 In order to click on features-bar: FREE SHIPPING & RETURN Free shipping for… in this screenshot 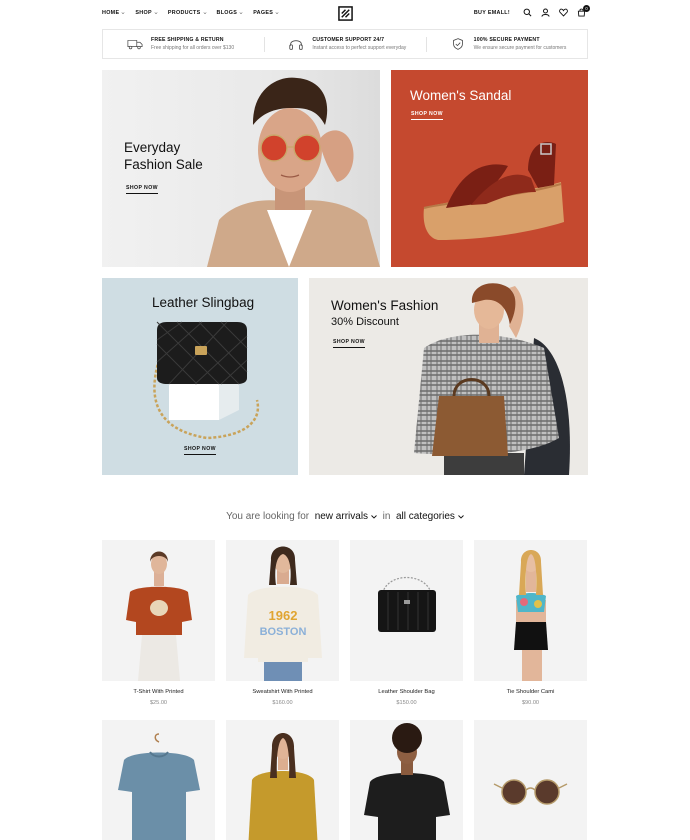, I will do `click(345, 44)`.